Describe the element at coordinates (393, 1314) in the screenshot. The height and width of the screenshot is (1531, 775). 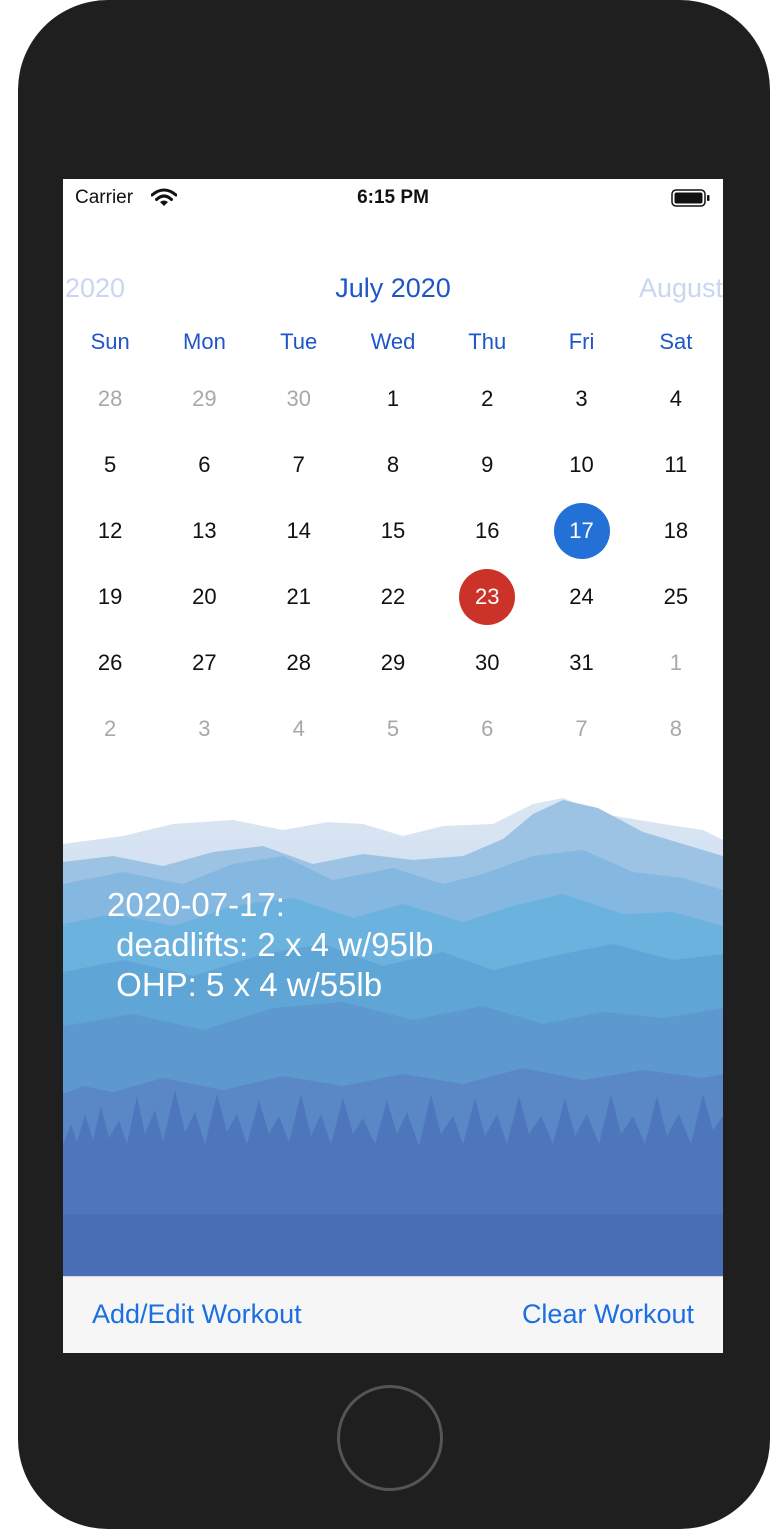
I see `bottom-toolbar: Add/Edit Workout Clear Workout` at that location.